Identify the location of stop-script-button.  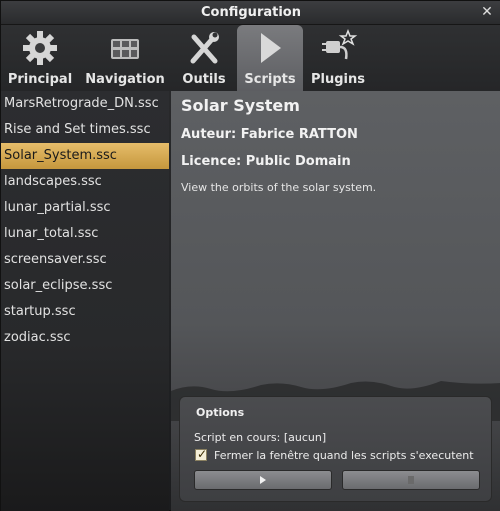
(411, 480).